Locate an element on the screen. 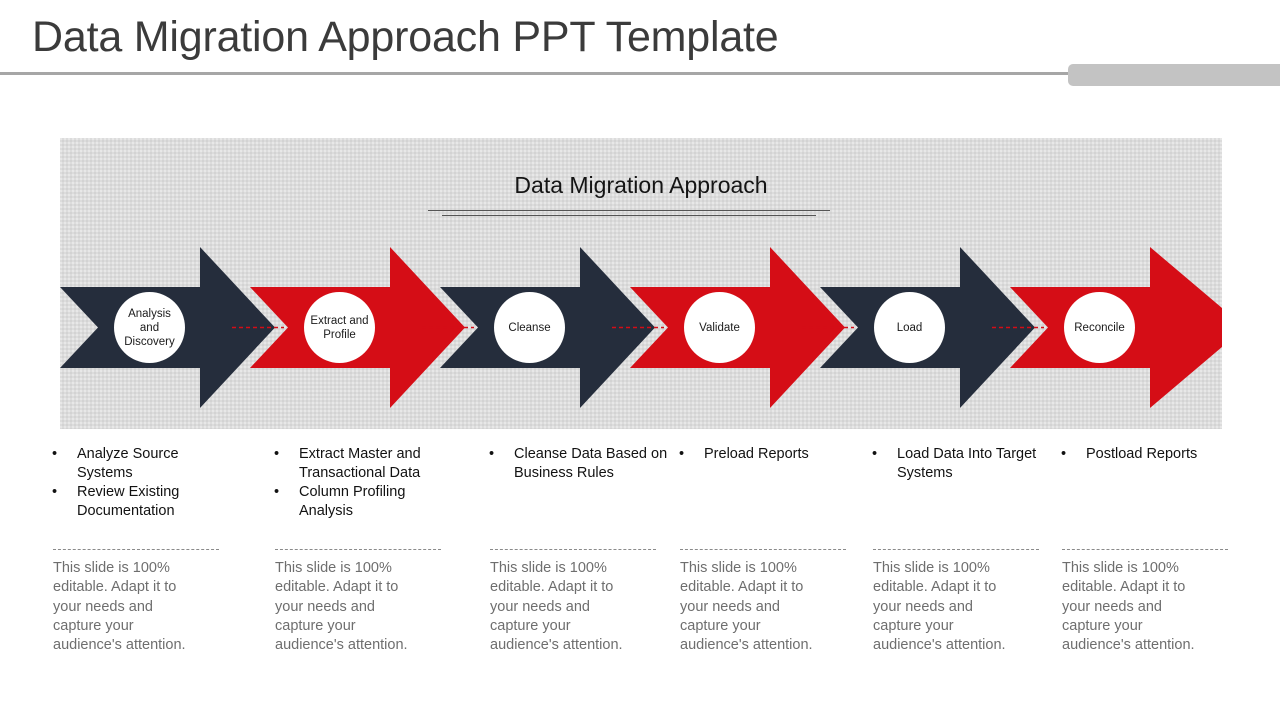  bullet-item: • Analyze Source Systems is located at coordinates (138, 464).